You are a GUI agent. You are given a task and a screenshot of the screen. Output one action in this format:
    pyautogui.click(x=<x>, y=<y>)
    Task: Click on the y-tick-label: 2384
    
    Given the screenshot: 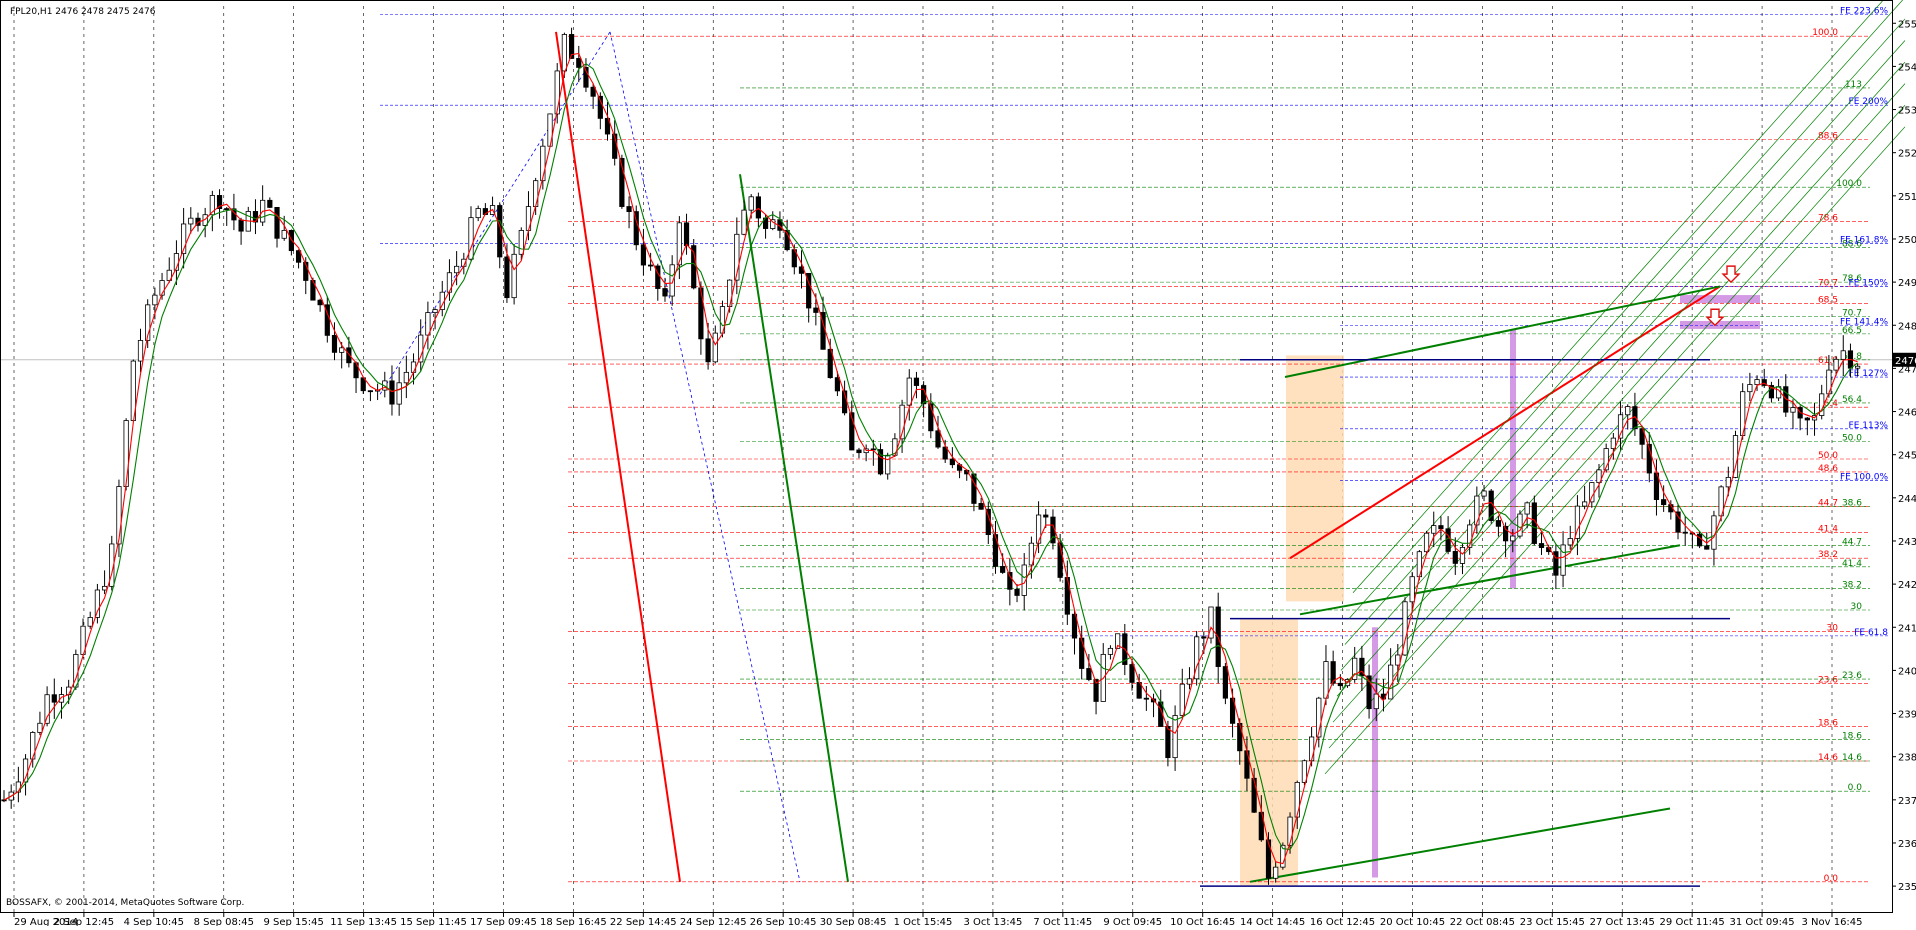 What is the action you would take?
    pyautogui.click(x=1907, y=758)
    